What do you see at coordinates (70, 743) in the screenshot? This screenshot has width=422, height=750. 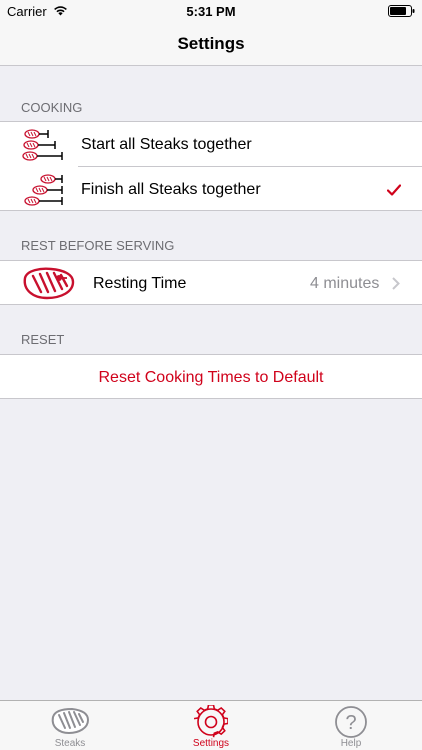 I see `tab-steaks-label: Steaks` at bounding box center [70, 743].